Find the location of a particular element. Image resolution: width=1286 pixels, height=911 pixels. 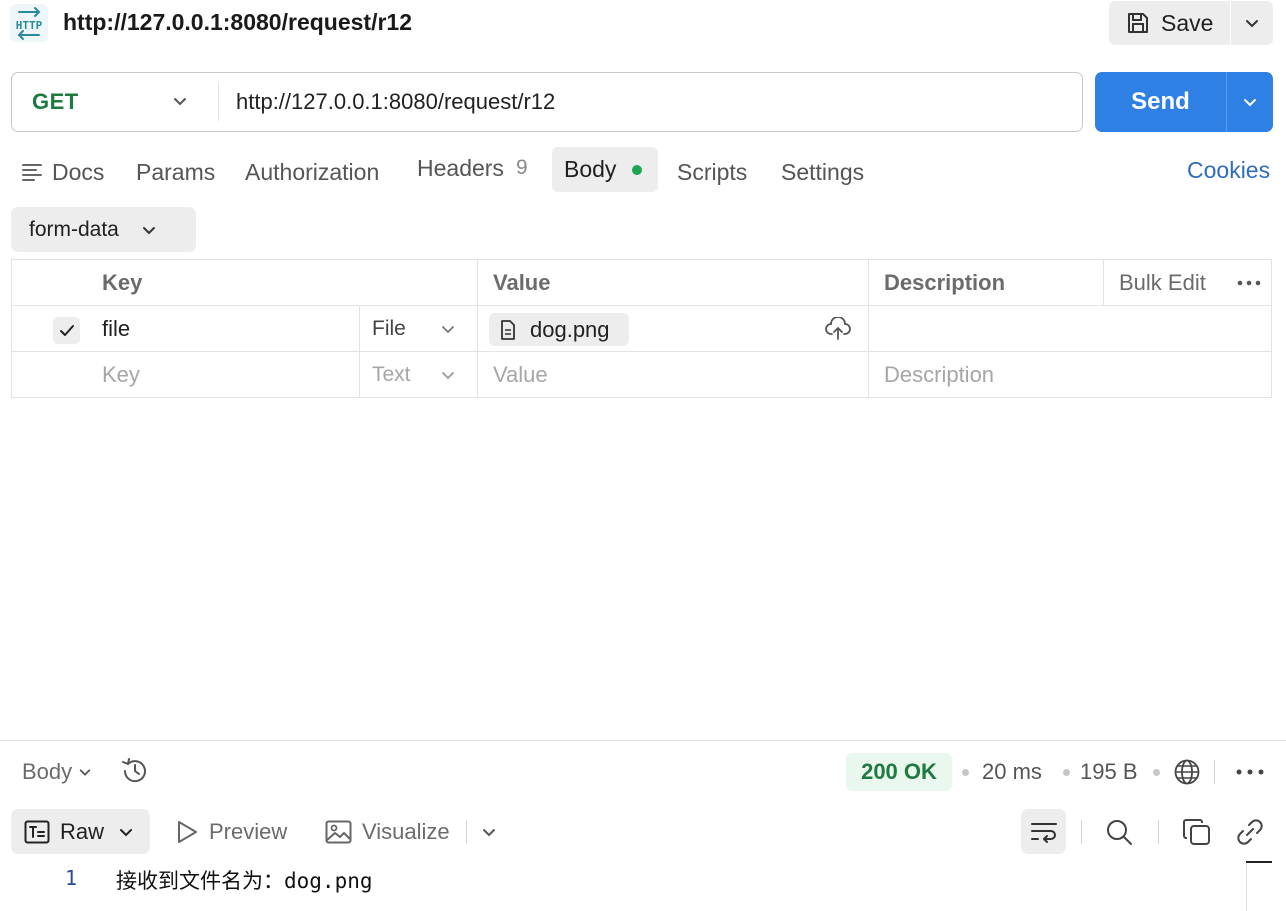

row-key-input: file is located at coordinates (116, 328).